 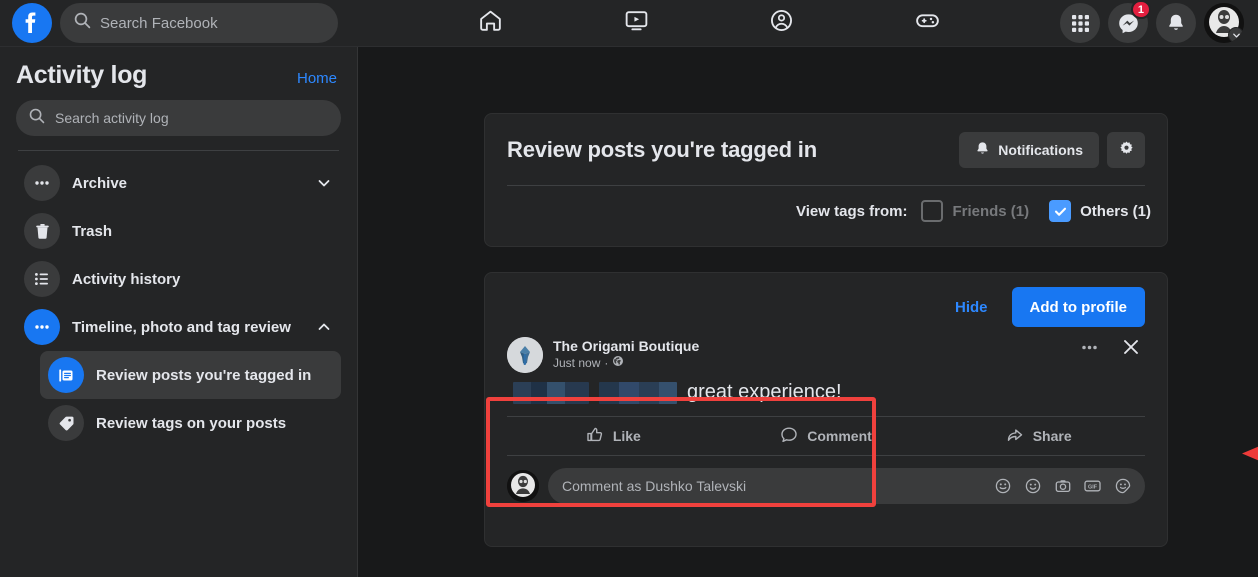 What do you see at coordinates (66, 423) in the screenshot?
I see `tag-icon` at bounding box center [66, 423].